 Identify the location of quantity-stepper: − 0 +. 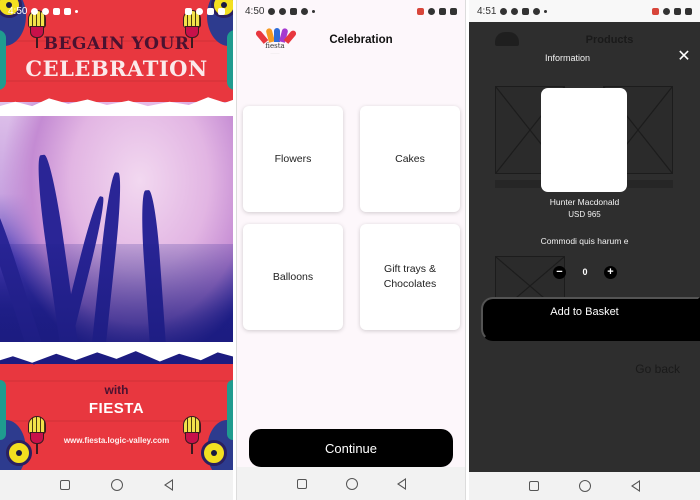
(585, 272).